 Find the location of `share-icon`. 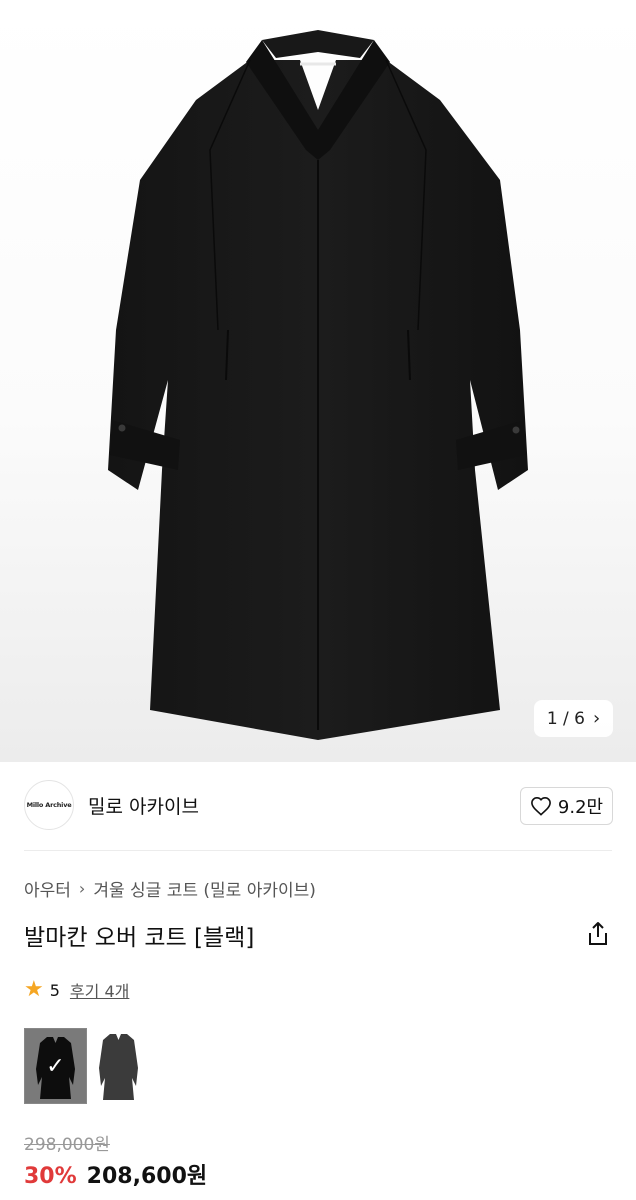

share-icon is located at coordinates (598, 934).